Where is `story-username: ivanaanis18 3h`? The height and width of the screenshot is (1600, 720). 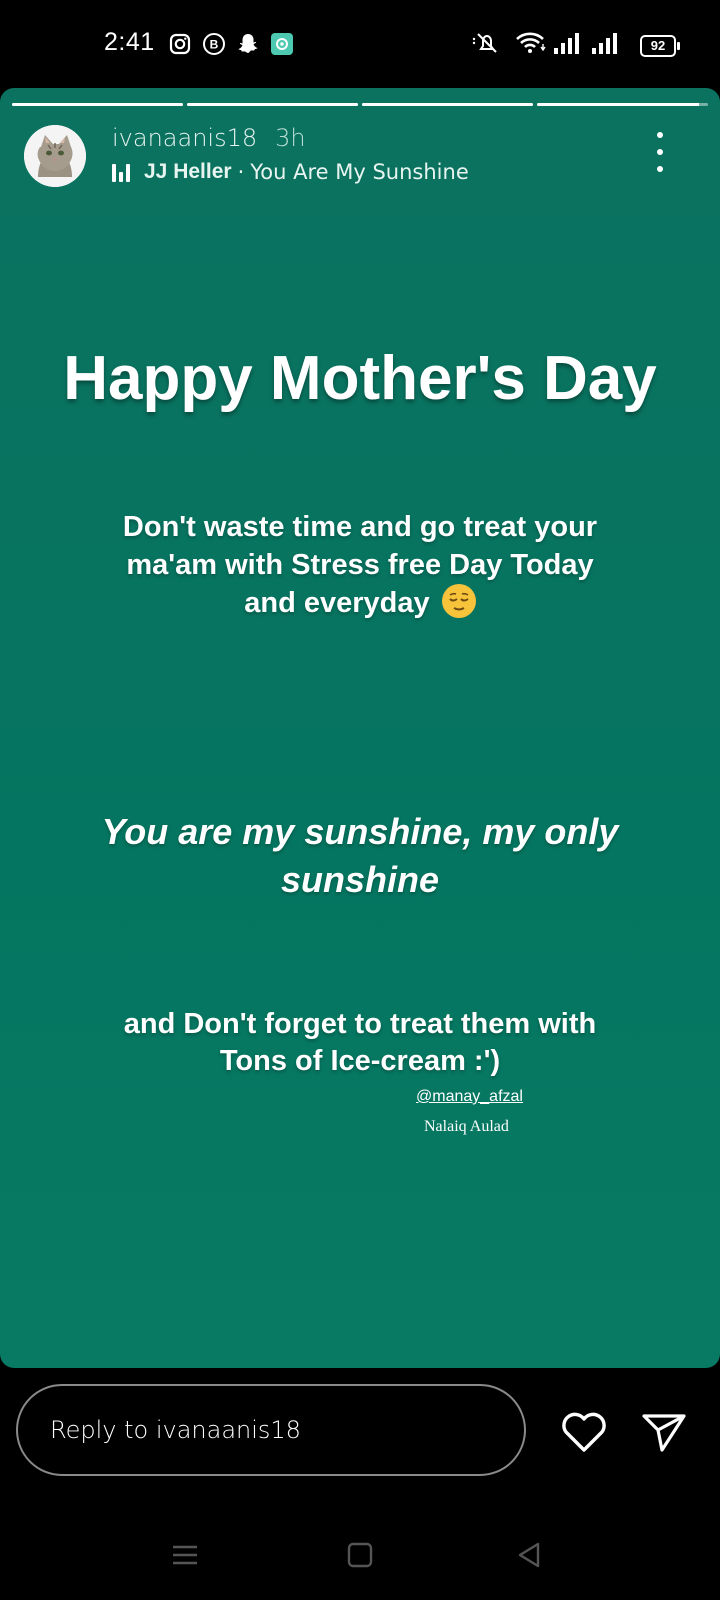 story-username: ivanaanis18 3h is located at coordinates (209, 138).